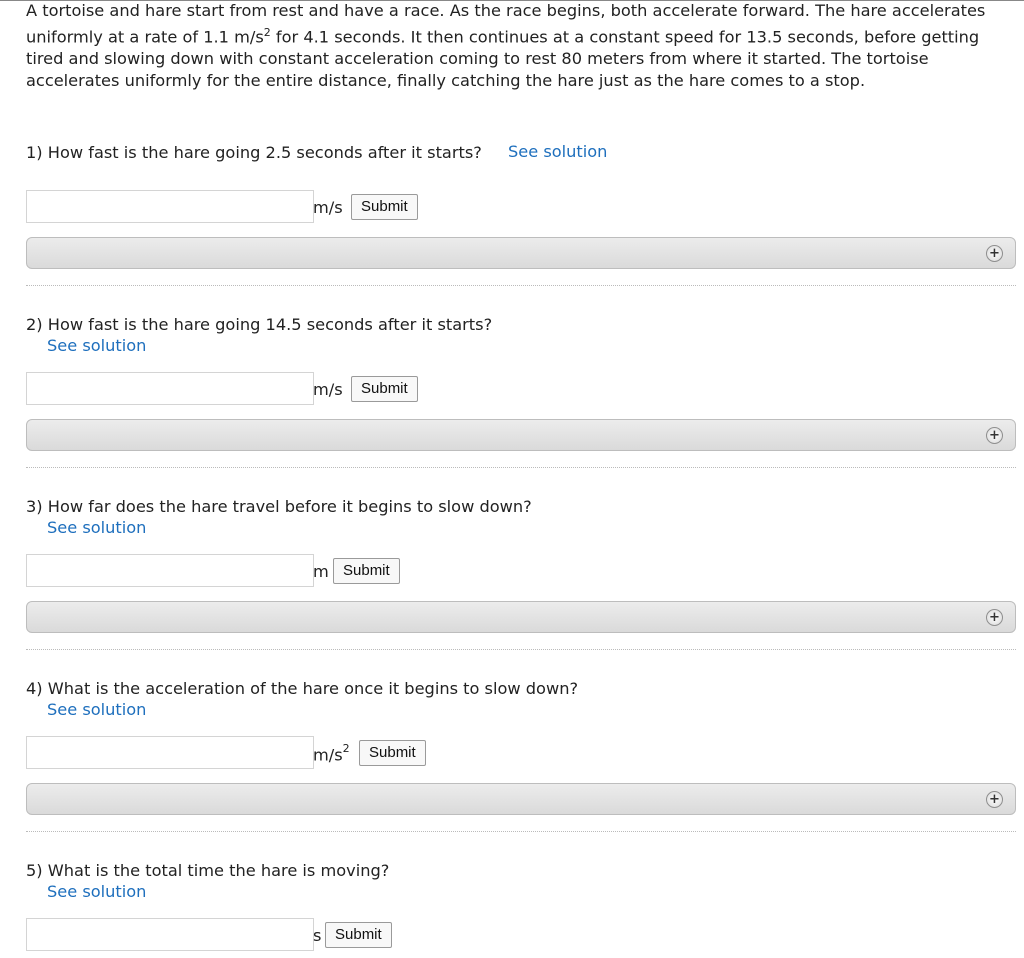 The width and height of the screenshot is (1024, 958). I want to click on unit-superscript-4: 2, so click(346, 748).